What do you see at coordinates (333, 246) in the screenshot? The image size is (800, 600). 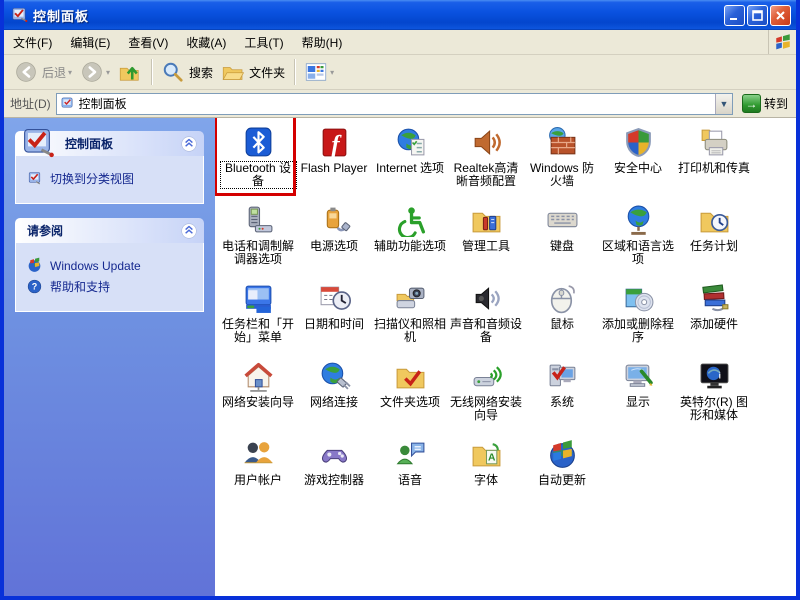 I see `cpl-item-label: 电源选项` at bounding box center [333, 246].